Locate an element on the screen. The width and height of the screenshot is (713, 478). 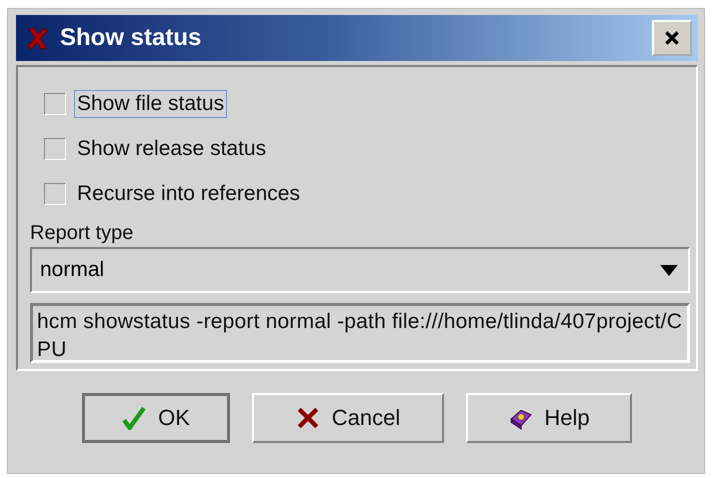
dialog-button: Cancel is located at coordinates (348, 418).